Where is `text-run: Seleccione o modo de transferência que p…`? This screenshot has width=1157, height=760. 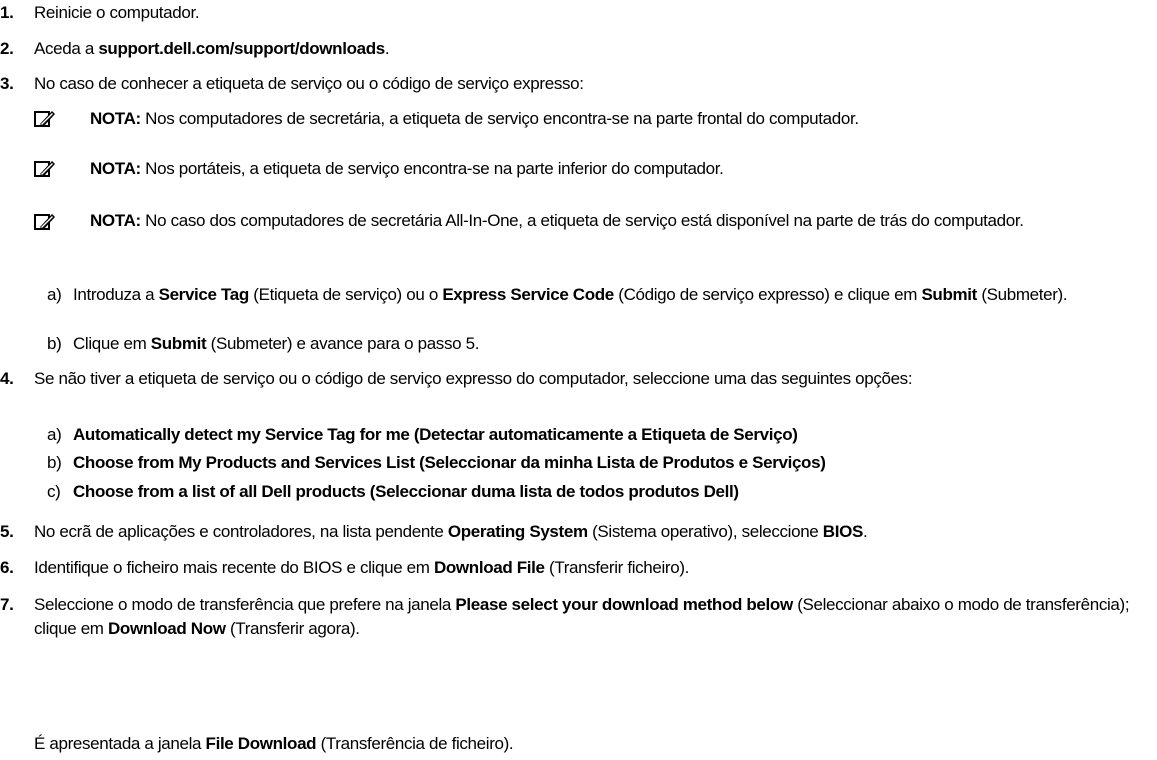 text-run: Seleccione o modo de transferência que p… is located at coordinates (245, 604).